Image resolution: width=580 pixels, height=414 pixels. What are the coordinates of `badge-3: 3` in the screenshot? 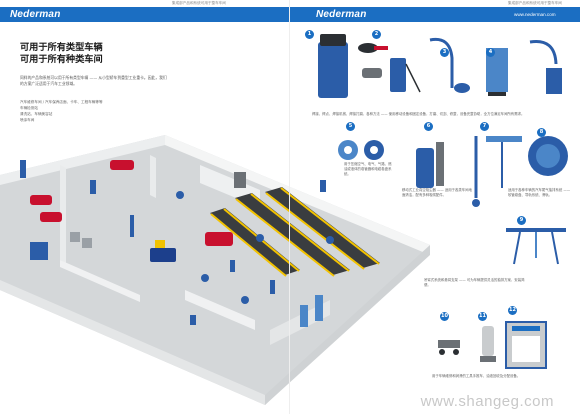 It's located at (444, 52).